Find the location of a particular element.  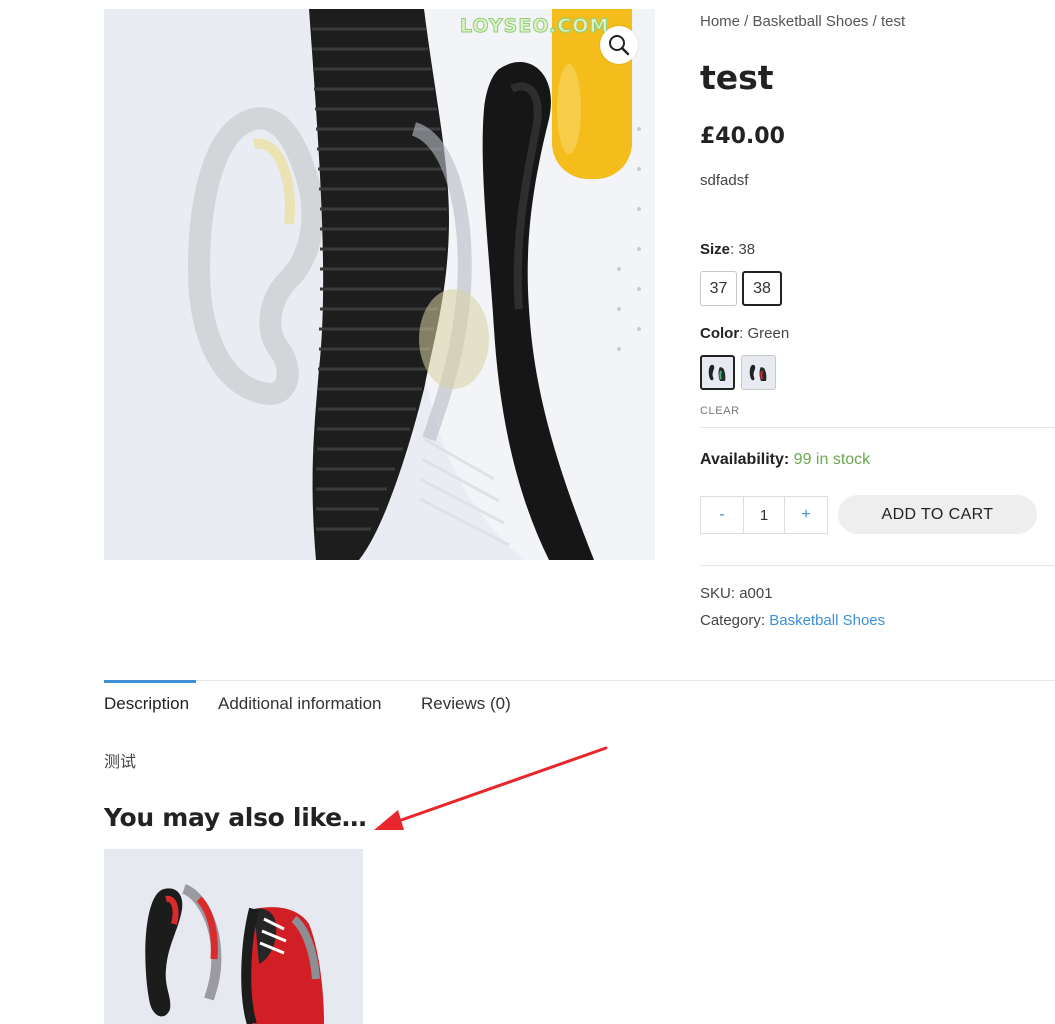

product-category: Category: Basketball Shoes is located at coordinates (792, 620).